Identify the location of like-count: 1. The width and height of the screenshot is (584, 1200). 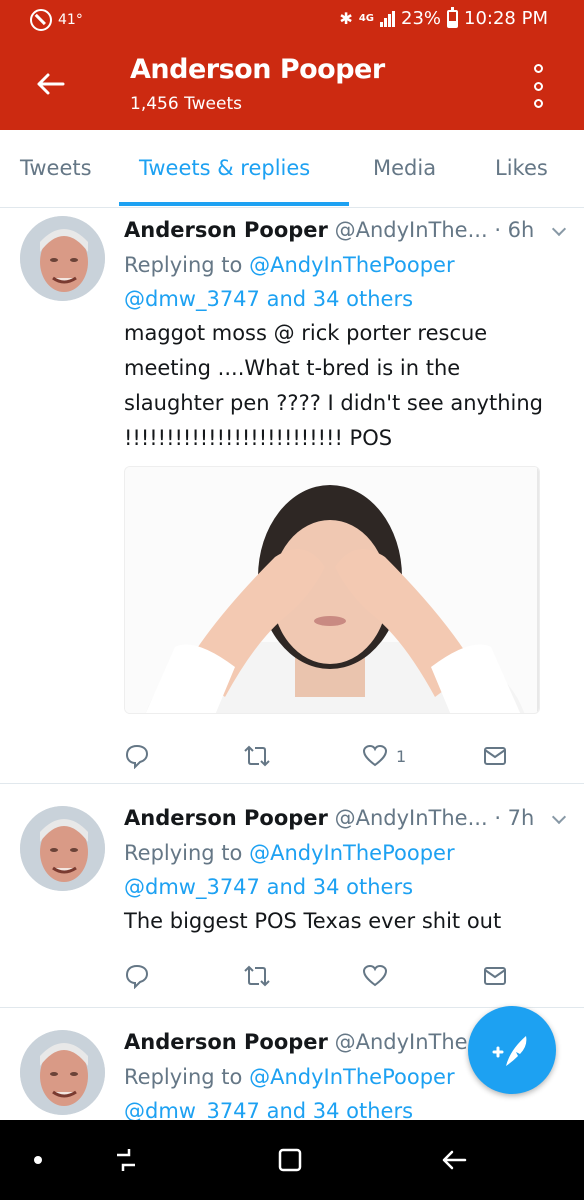
(401, 756).